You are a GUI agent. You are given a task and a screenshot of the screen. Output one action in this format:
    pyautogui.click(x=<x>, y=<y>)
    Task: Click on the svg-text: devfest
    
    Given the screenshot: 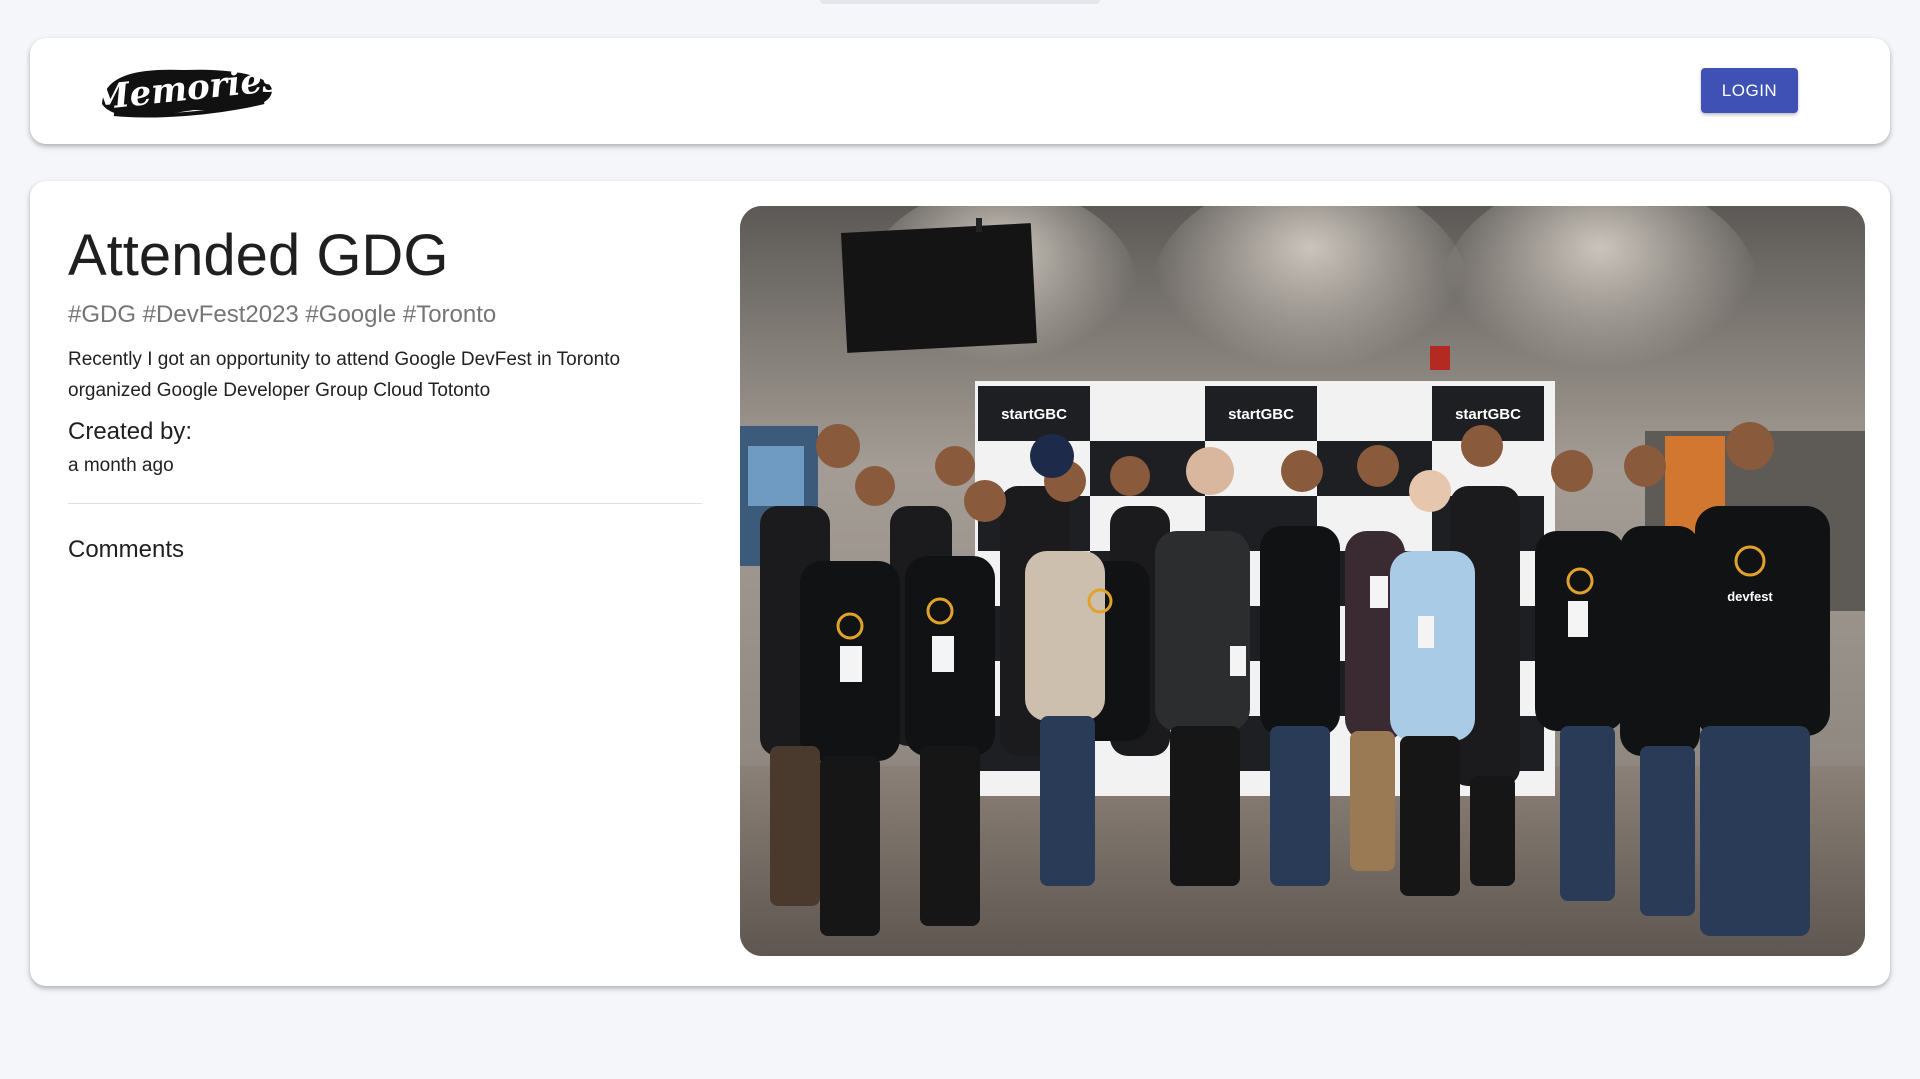 What is the action you would take?
    pyautogui.click(x=1750, y=596)
    